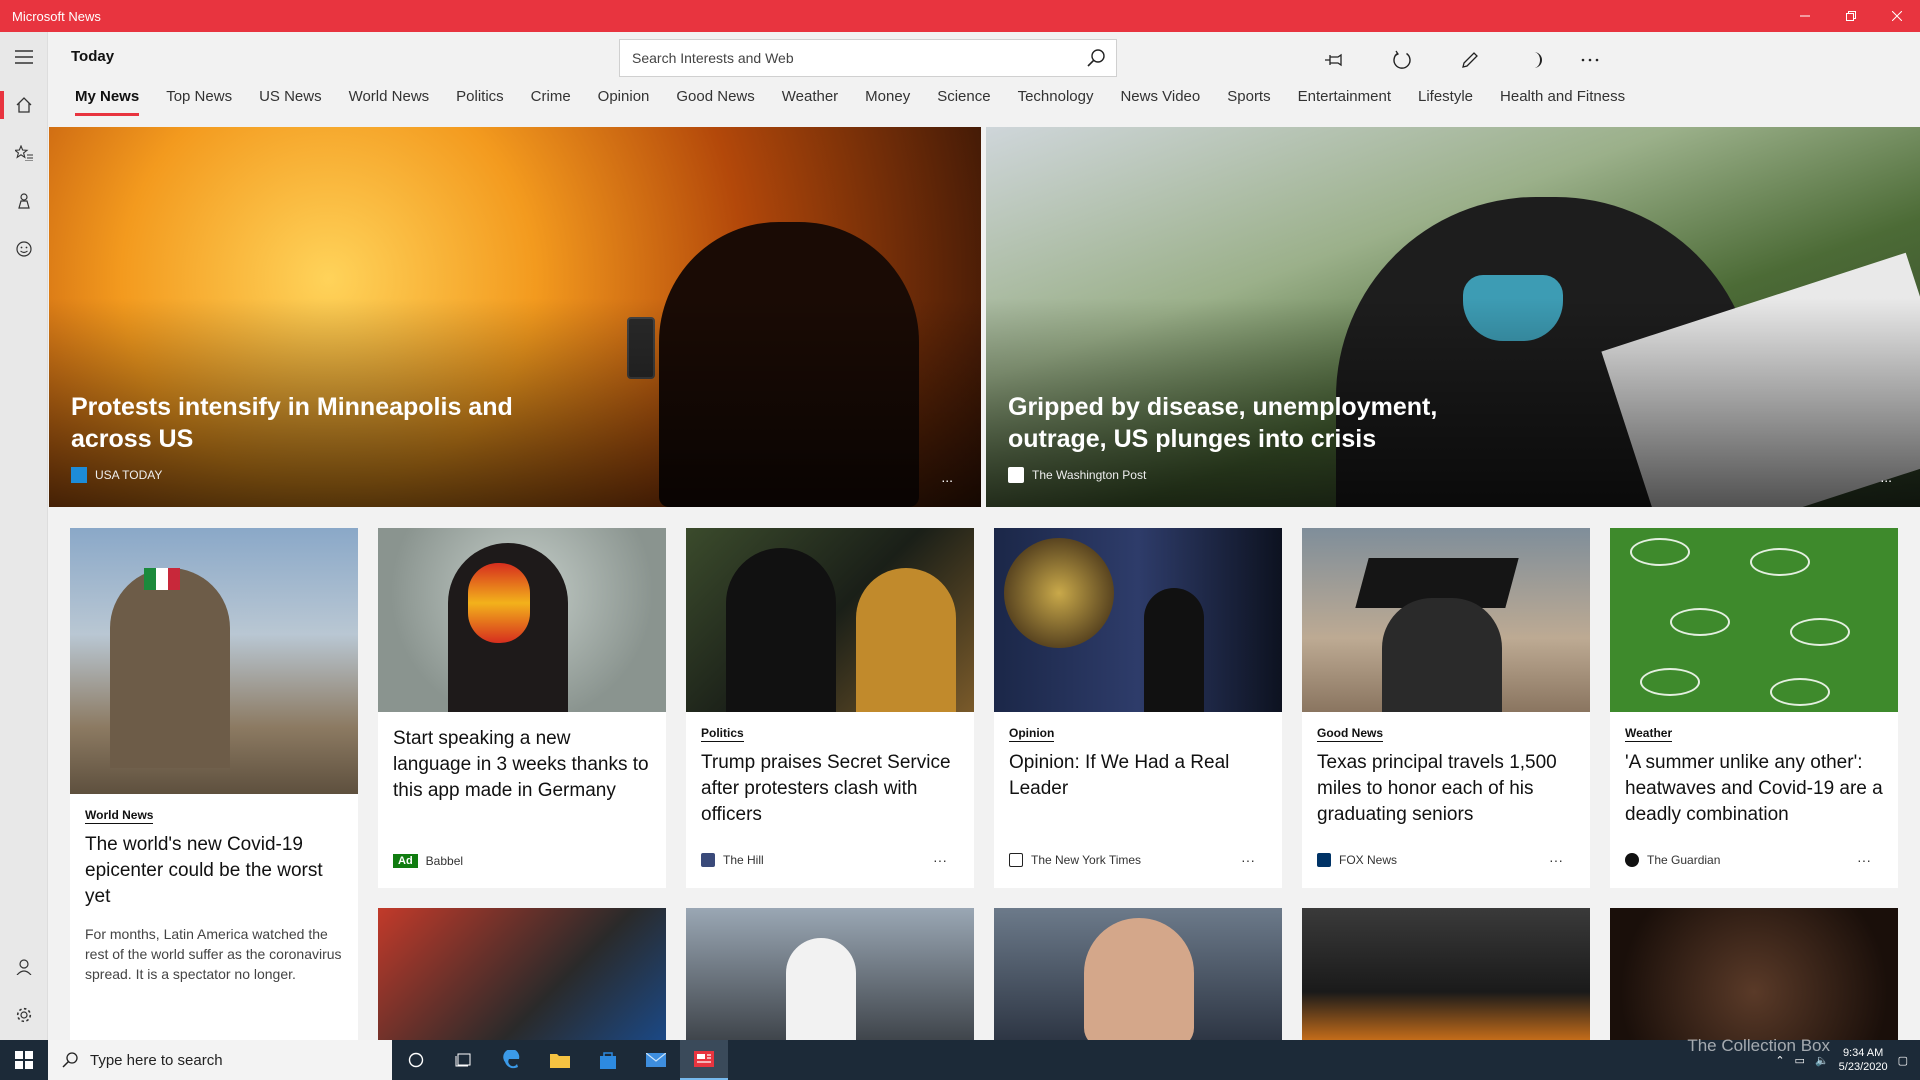 The image size is (1920, 1080). I want to click on left-rail, so click(24, 536).